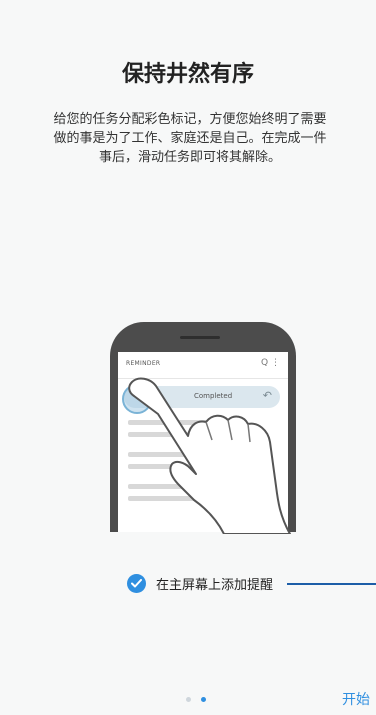  I want to click on checkbox-checked-icon, so click(136, 583).